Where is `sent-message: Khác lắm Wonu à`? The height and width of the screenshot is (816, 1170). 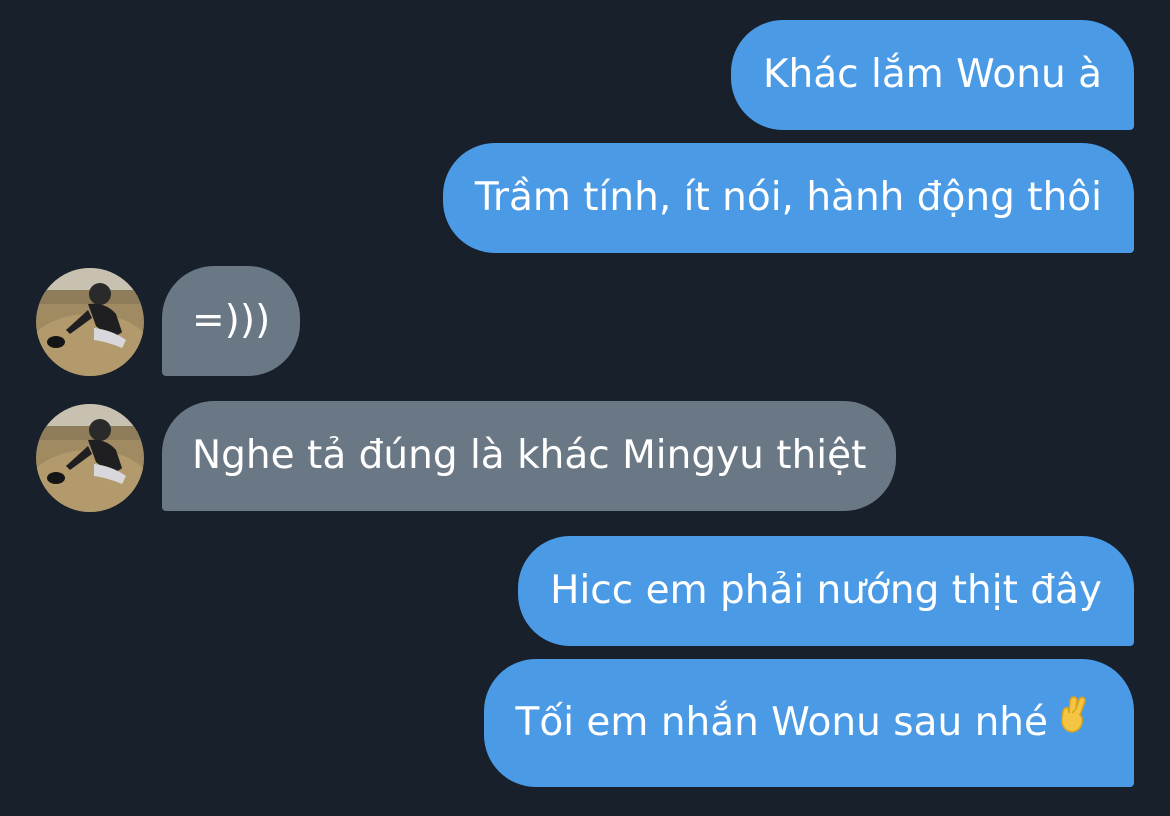 sent-message: Khác lắm Wonu à is located at coordinates (932, 75).